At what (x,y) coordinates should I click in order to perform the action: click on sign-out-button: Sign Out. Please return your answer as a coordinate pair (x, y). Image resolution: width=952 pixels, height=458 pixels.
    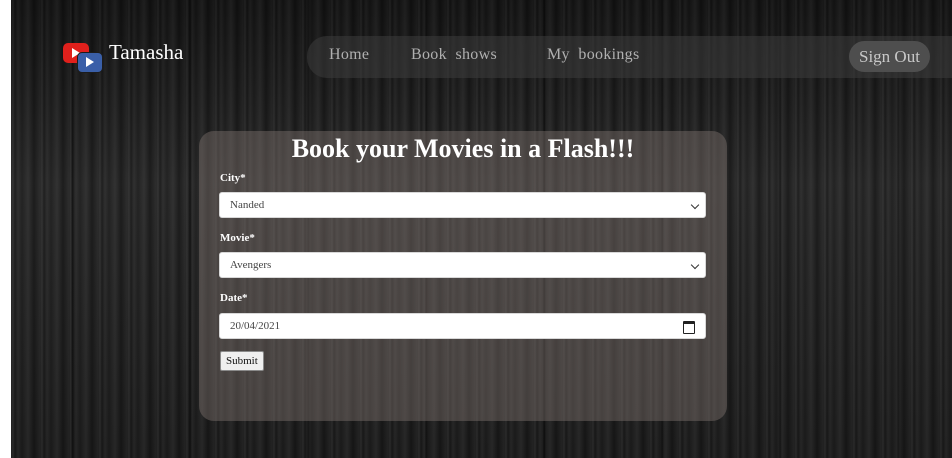
    Looking at the image, I should click on (889, 56).